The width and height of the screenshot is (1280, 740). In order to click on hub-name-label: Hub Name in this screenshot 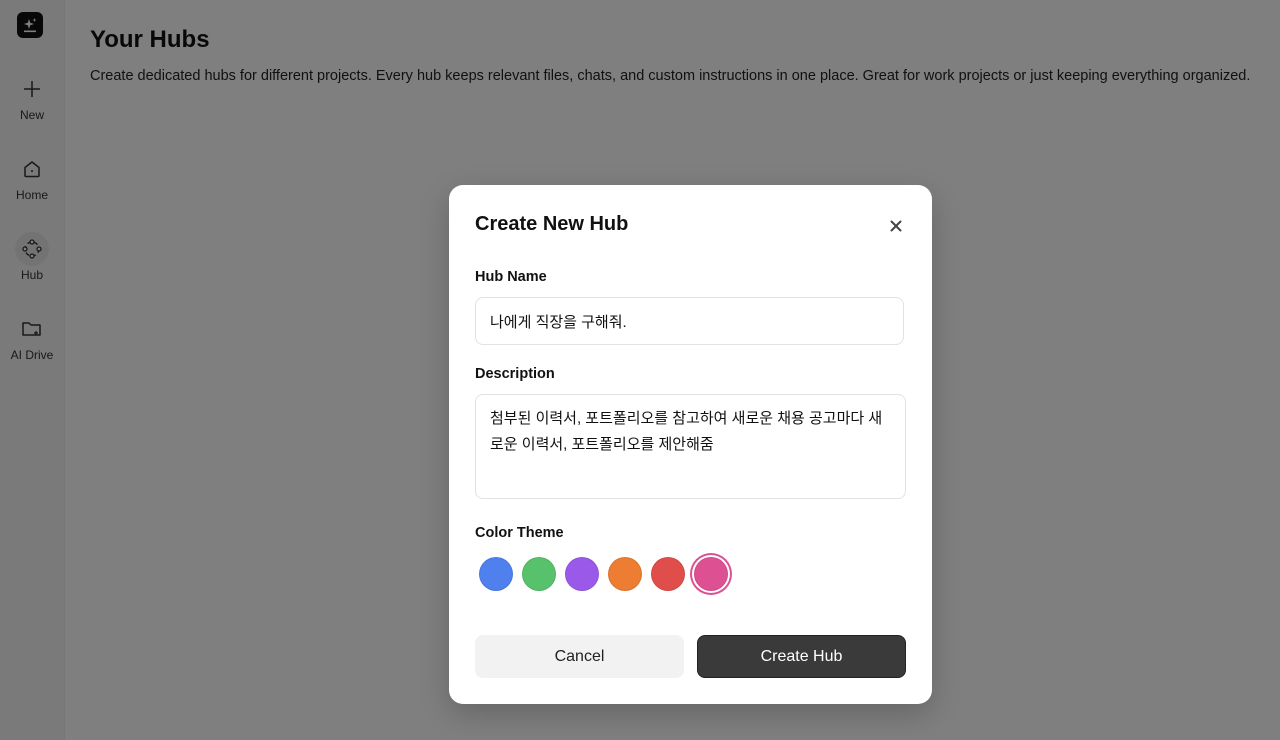, I will do `click(511, 277)`.